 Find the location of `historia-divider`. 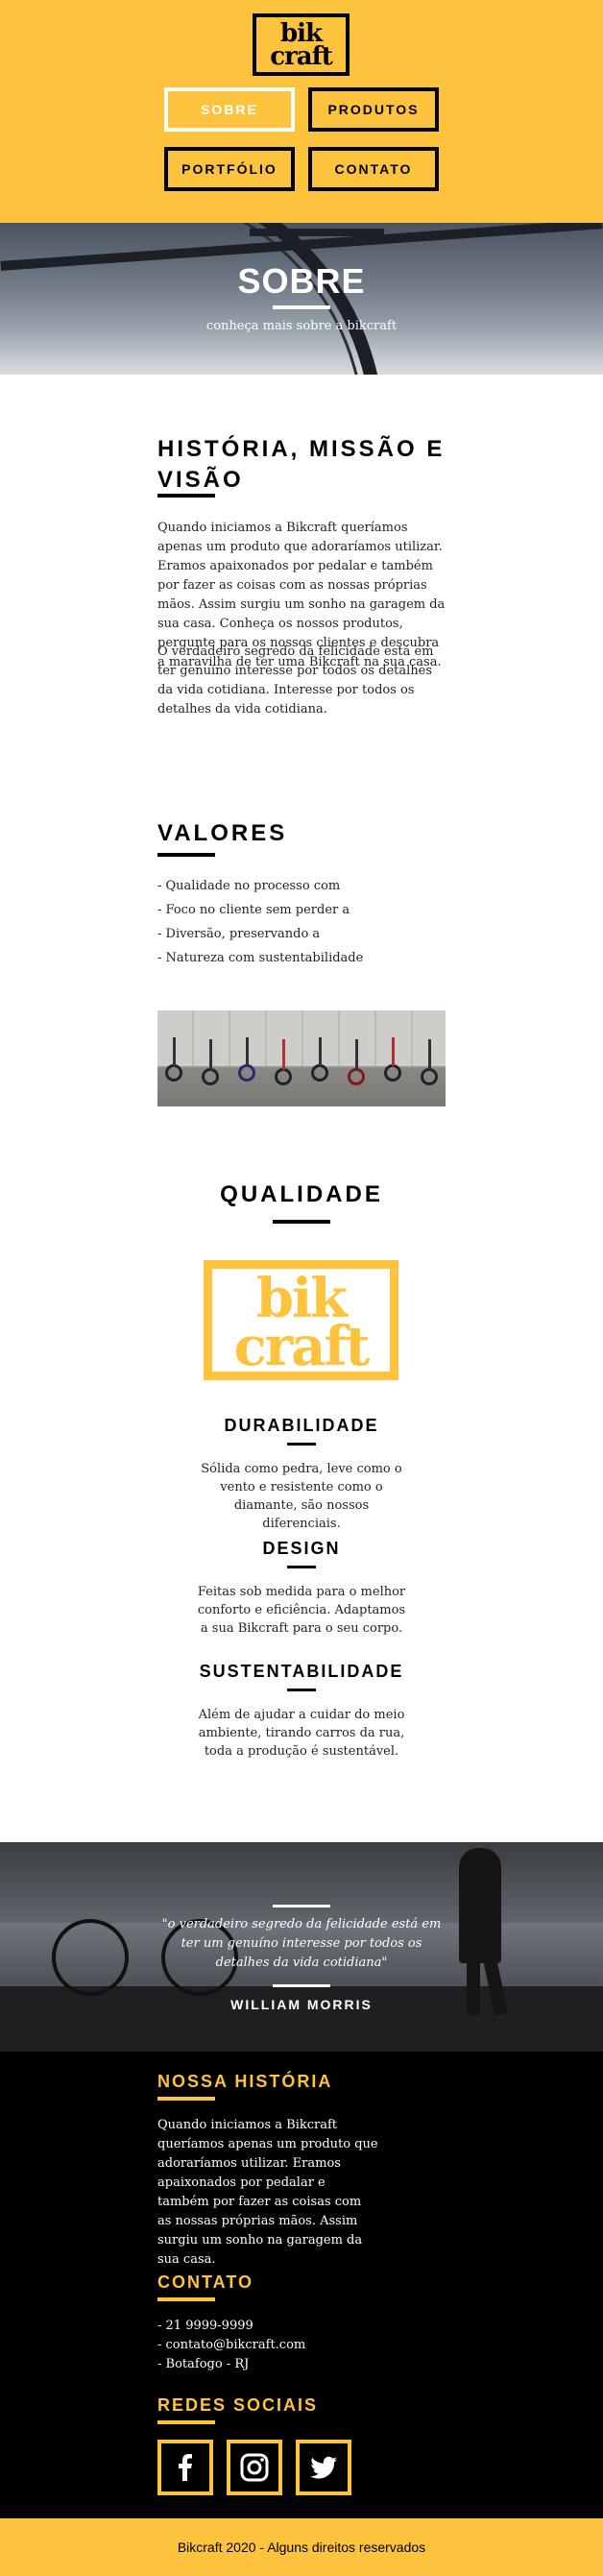

historia-divider is located at coordinates (186, 496).